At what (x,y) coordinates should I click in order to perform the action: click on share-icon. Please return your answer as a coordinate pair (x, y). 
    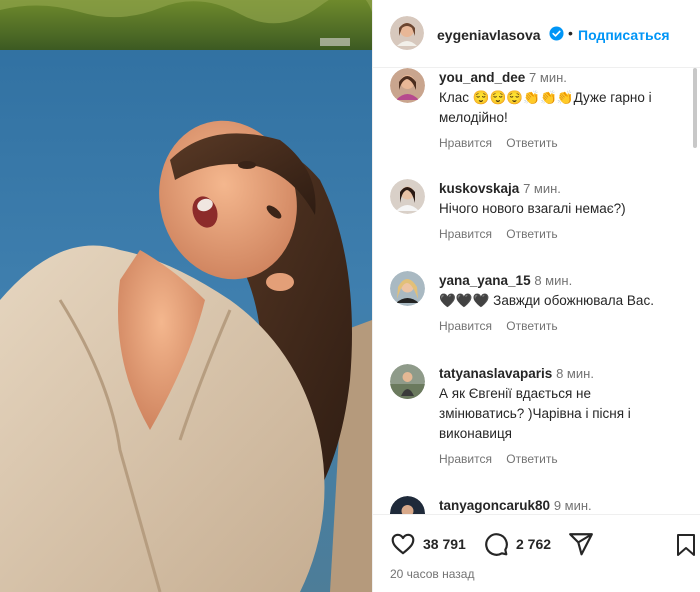
    Looking at the image, I should click on (581, 544).